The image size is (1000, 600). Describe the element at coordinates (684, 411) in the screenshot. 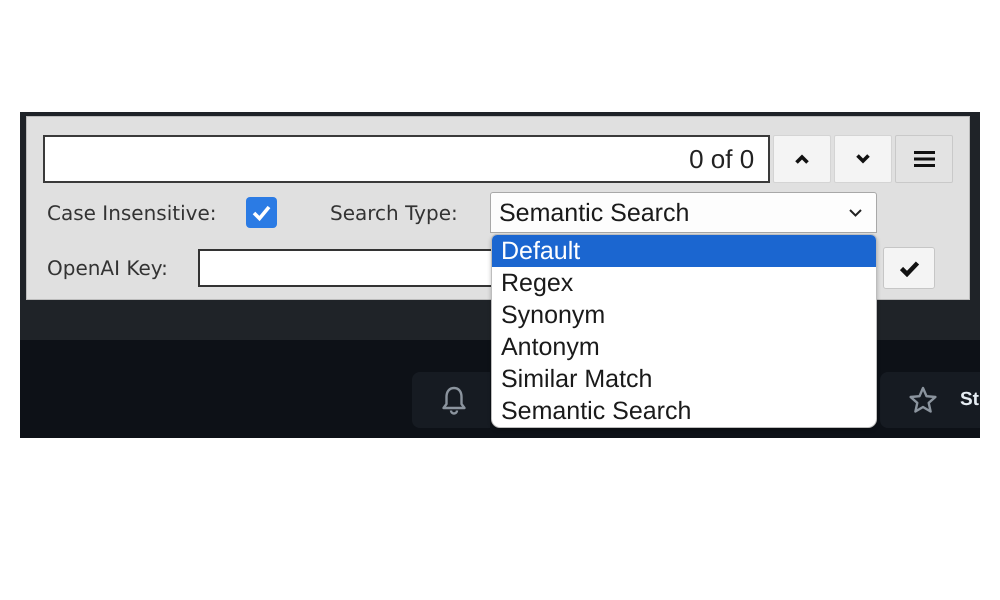

I see `dropdown-option: Semantic Search` at that location.